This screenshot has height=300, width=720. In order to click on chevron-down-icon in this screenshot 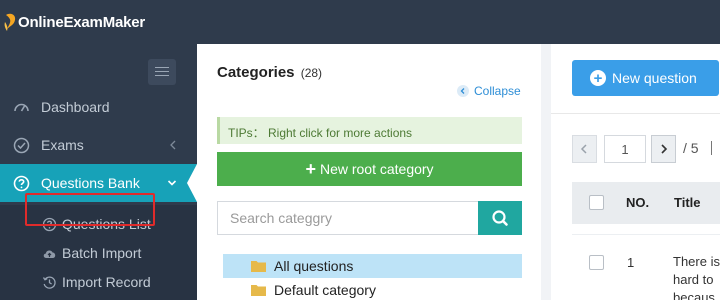, I will do `click(172, 183)`.